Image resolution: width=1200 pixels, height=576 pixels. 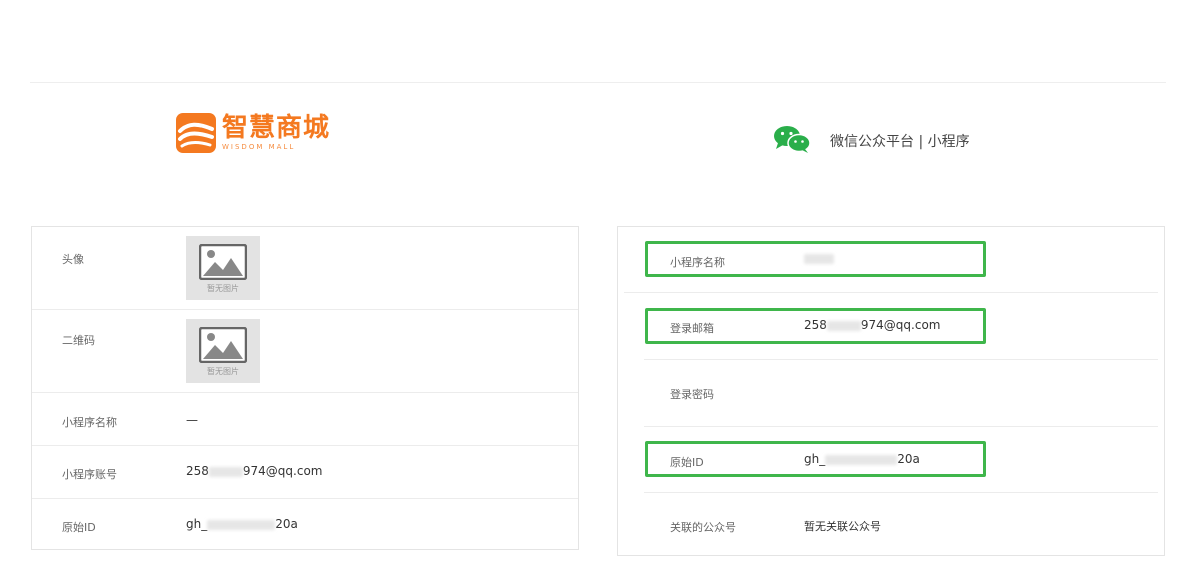 I want to click on wx-login-password-label: 登录密码, so click(x=692, y=394).